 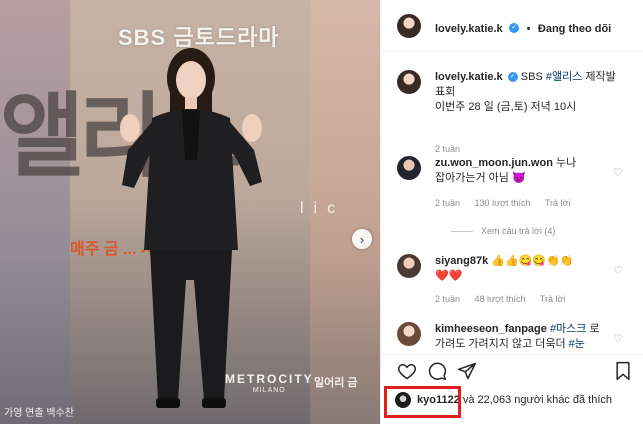 What do you see at coordinates (445, 92) in the screenshot?
I see `caption-line2: 표회` at bounding box center [445, 92].